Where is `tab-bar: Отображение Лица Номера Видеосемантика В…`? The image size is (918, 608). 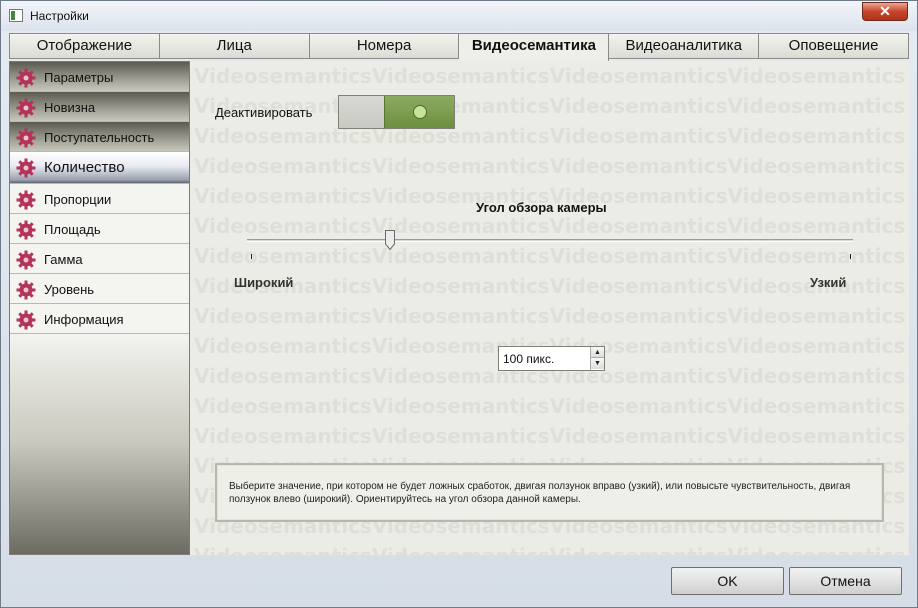
tab-bar: Отображение Лица Номера Видеосемантика В… is located at coordinates (459, 47).